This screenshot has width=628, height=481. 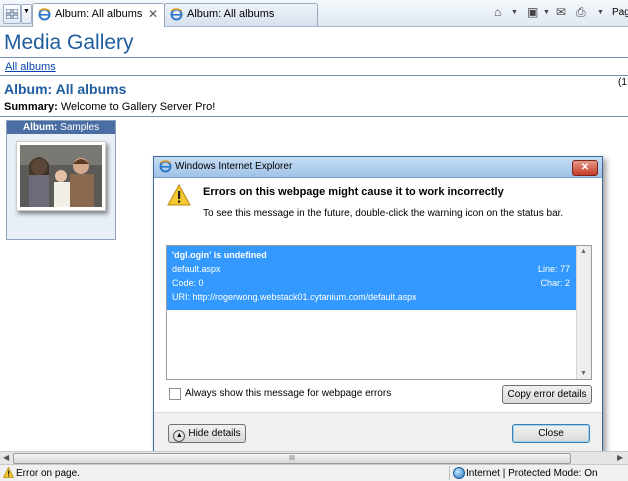 I want to click on page-menu: Pag, so click(x=620, y=12).